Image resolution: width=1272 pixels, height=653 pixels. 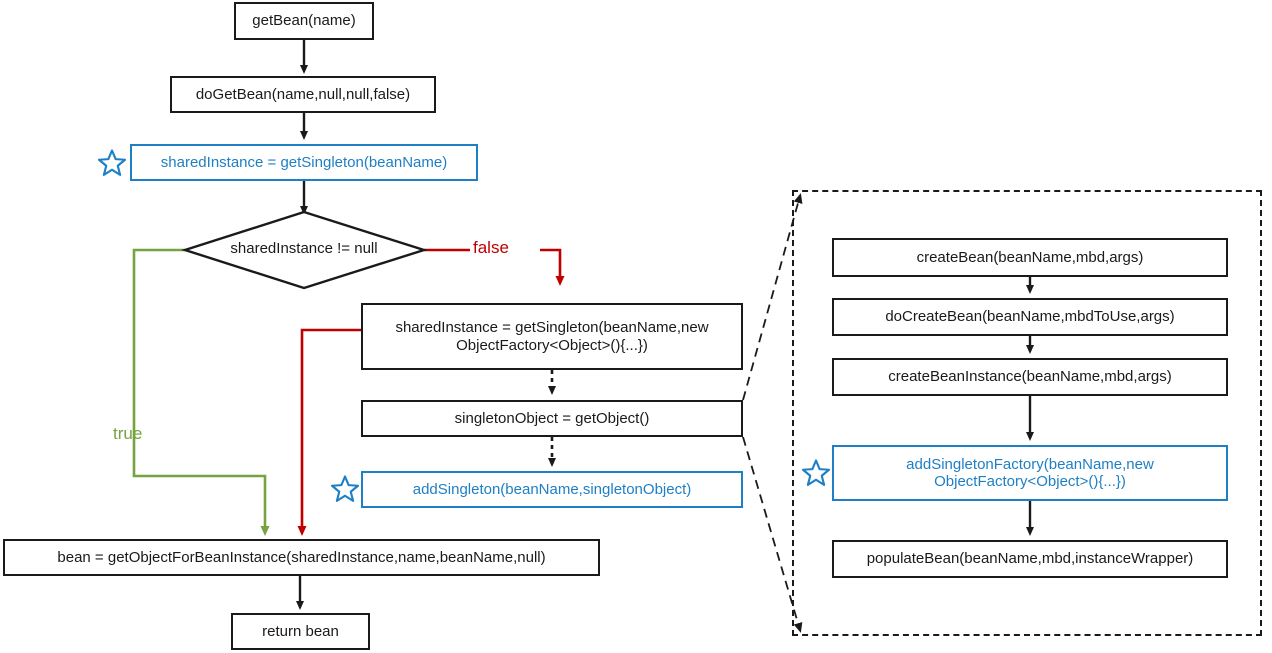 I want to click on node-addsingleton-label: addSingleton(beanName,singletonObject), so click(x=552, y=489).